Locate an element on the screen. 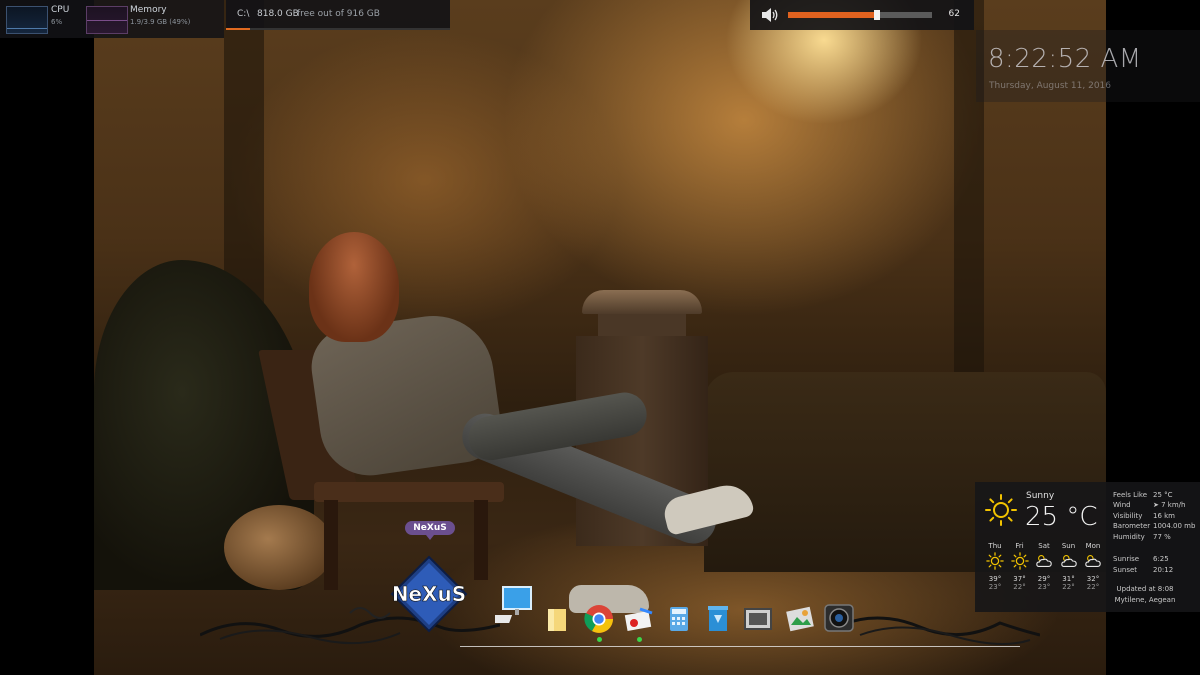 Image resolution: width=1200 pixels, height=675 pixels. clock-widget: 8:22:52 AM Thursday, August 11, 2016 is located at coordinates (1088, 66).